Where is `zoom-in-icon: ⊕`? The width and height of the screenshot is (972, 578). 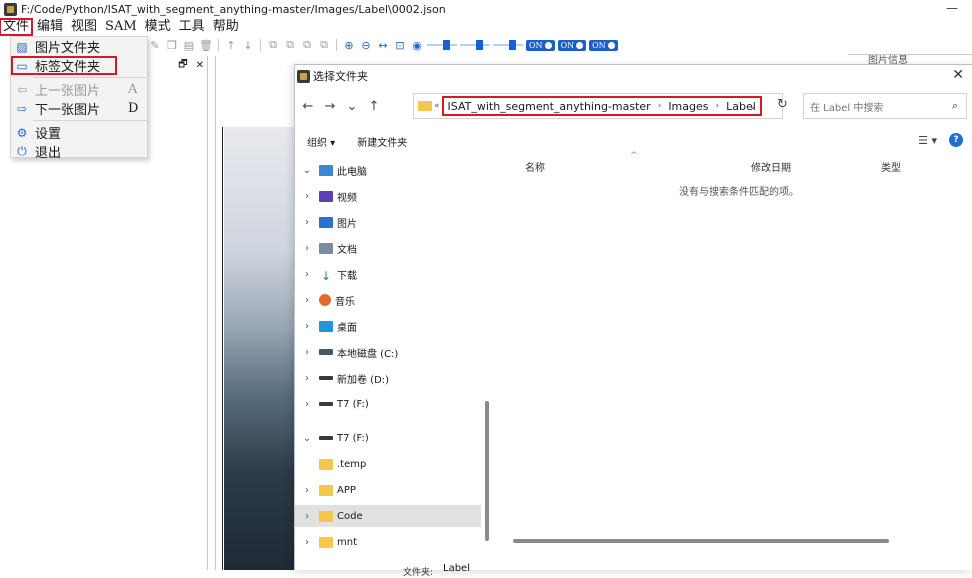 zoom-in-icon: ⊕ is located at coordinates (349, 45).